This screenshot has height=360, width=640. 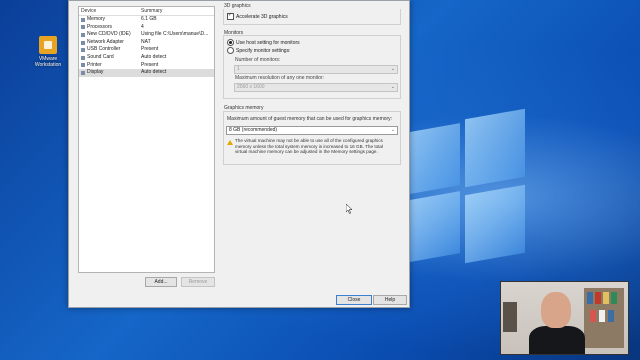 I want to click on max-resolution-label: Maximum resolution of any one monitor:, so click(x=279, y=78).